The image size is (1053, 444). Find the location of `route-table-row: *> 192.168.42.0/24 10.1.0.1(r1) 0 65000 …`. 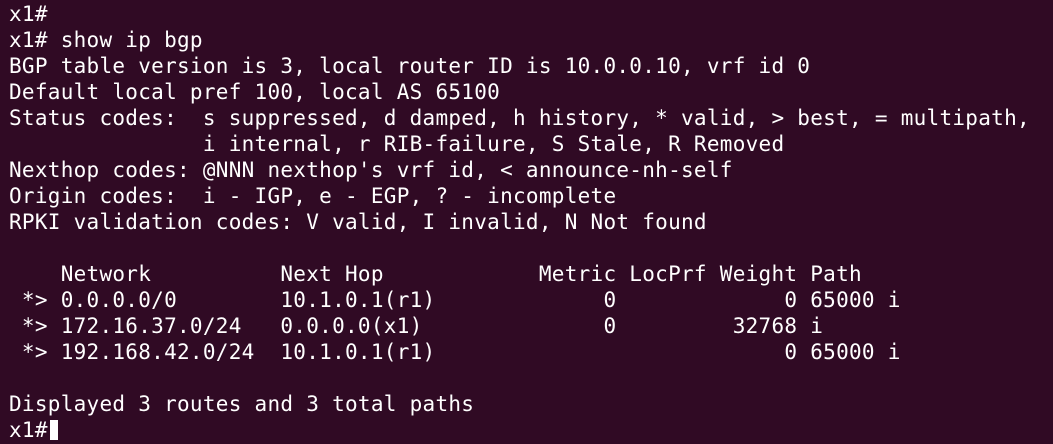

route-table-row: *> 192.168.42.0/24 10.1.0.1(r1) 0 65000 … is located at coordinates (455, 352).